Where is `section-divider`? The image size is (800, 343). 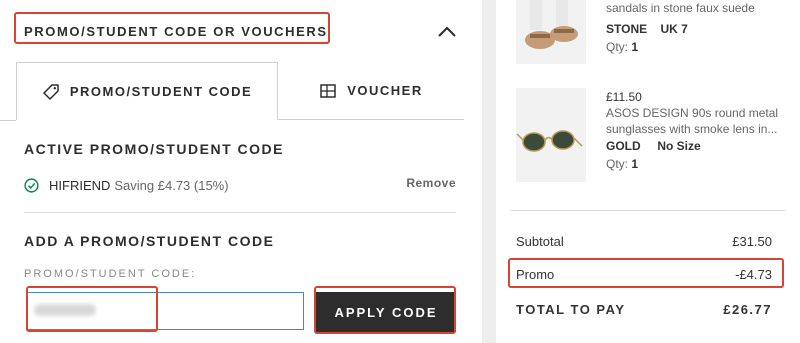 section-divider is located at coordinates (240, 212).